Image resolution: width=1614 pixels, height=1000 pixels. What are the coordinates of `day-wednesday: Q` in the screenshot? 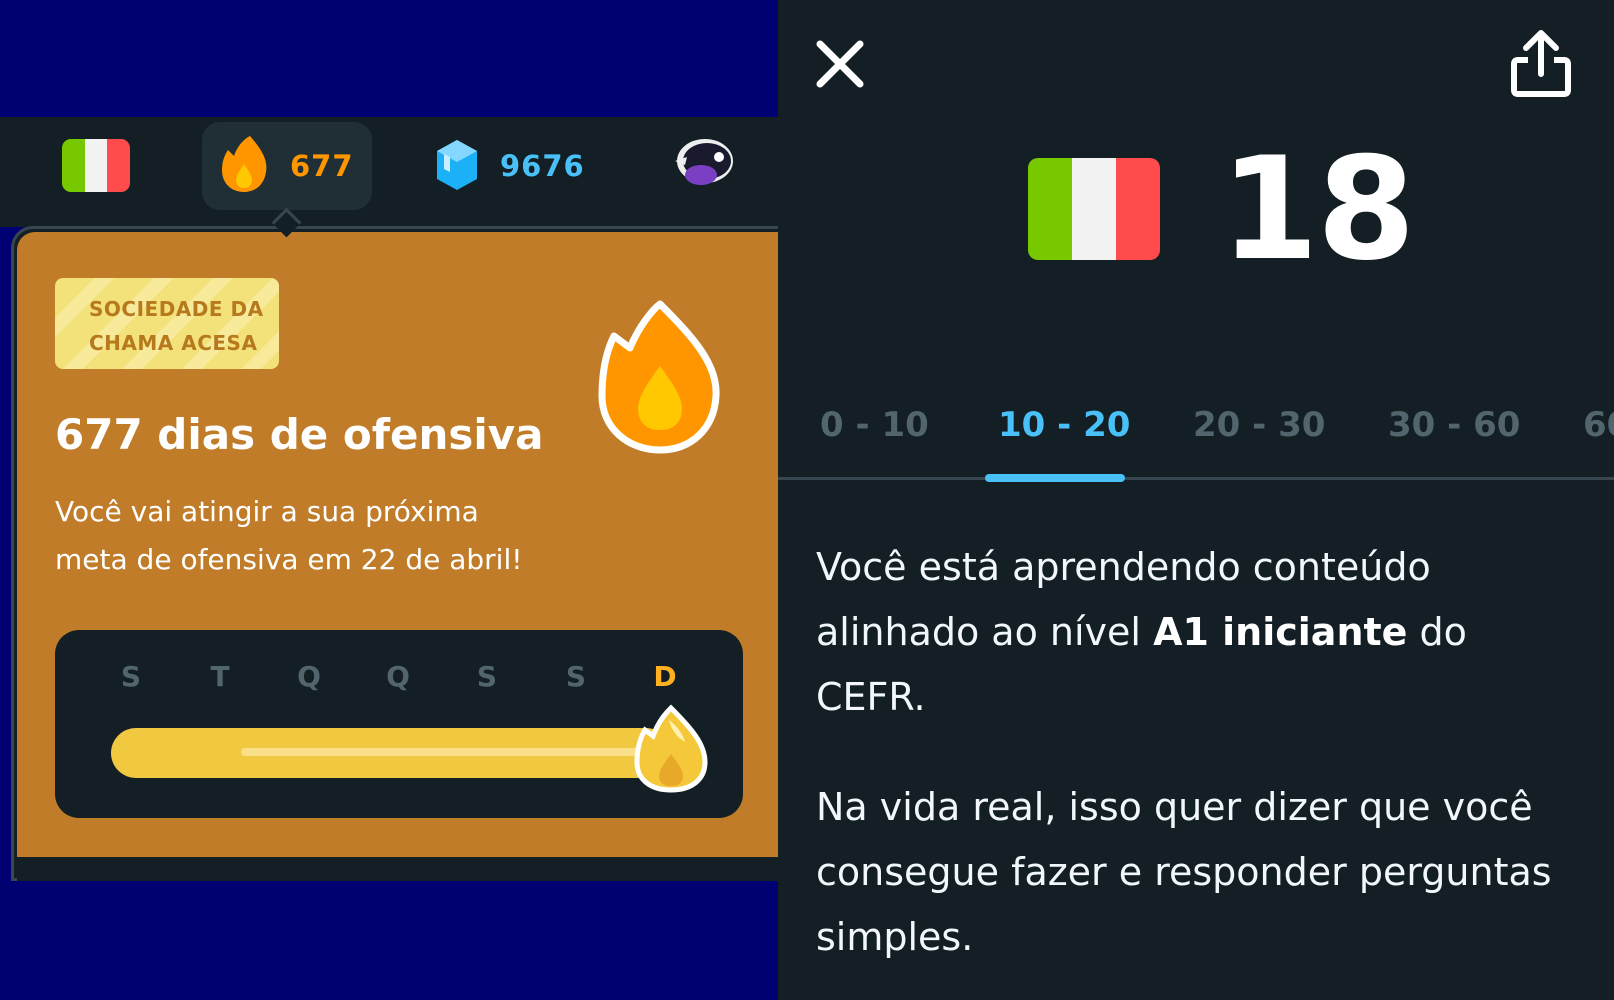 It's located at (309, 676).